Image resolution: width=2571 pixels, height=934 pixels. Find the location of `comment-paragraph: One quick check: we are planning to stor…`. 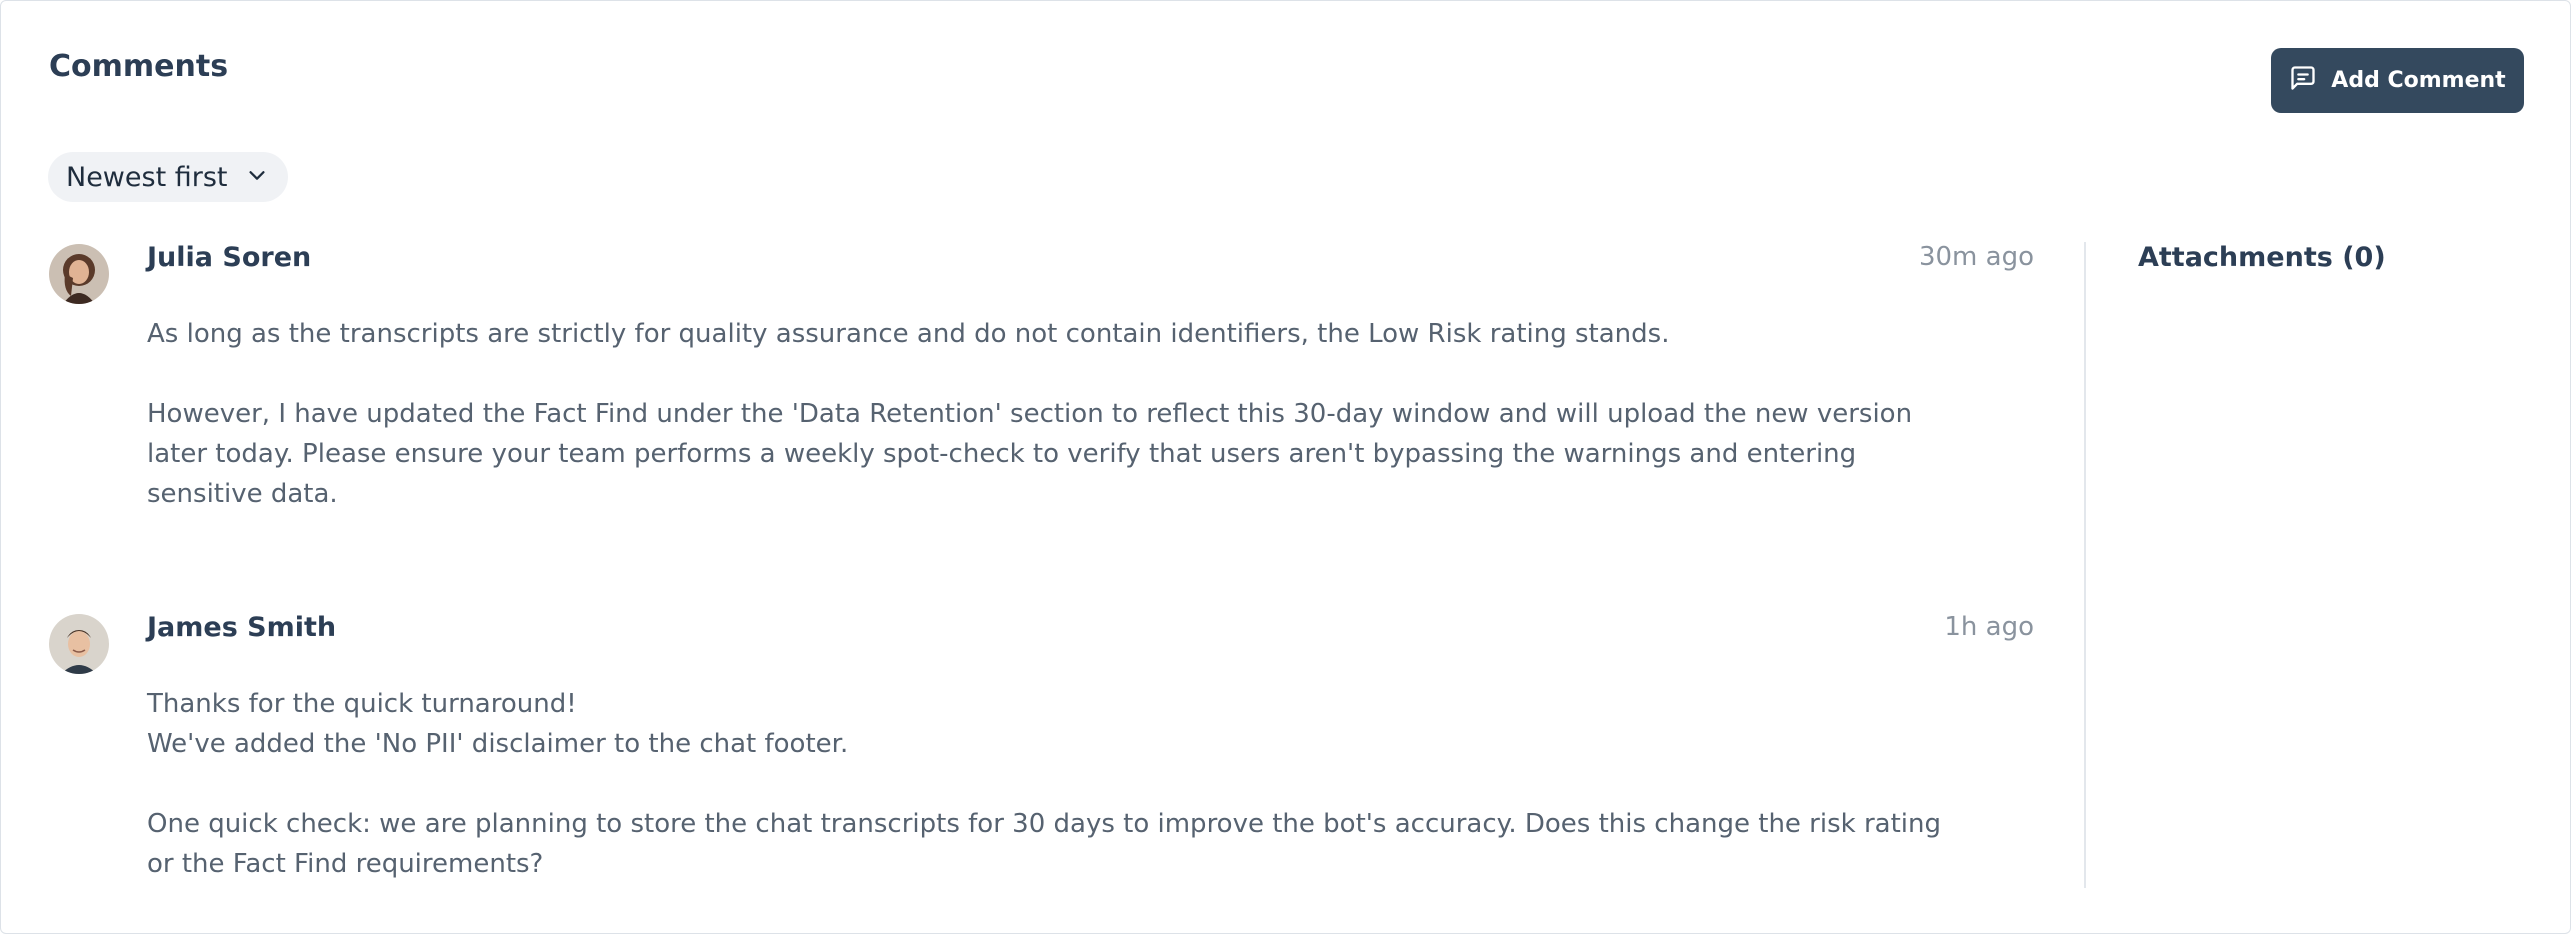

comment-paragraph: One quick check: we are planning to stor… is located at coordinates (1044, 844).